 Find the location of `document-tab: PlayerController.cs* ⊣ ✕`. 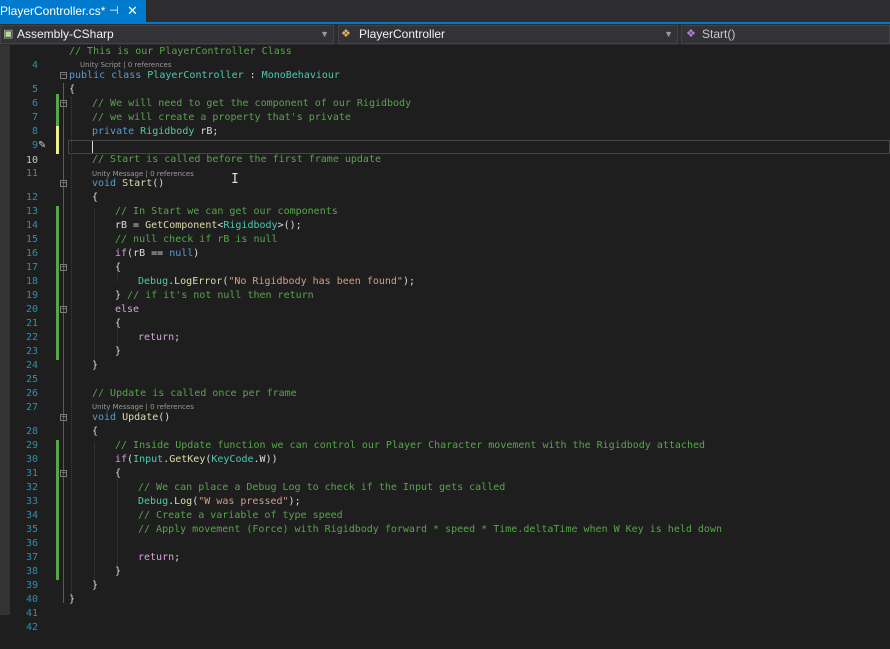

document-tab: PlayerController.cs* ⊣ ✕ is located at coordinates (73, 11).